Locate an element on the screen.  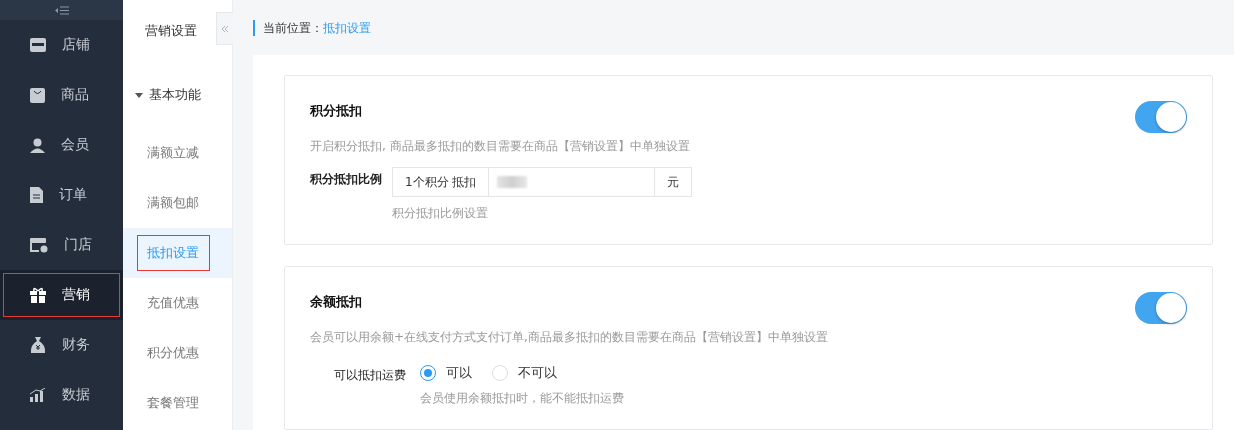
collapse-button is located at coordinates (224, 28).